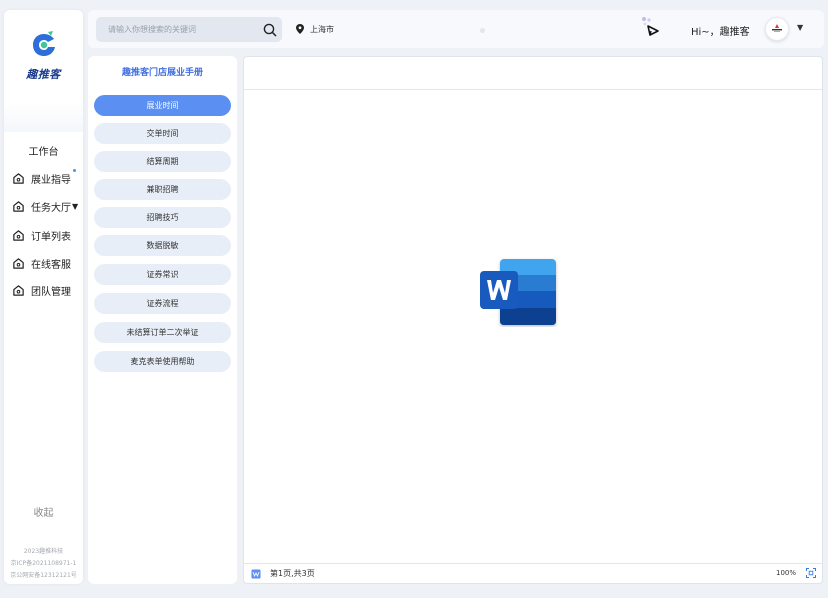  What do you see at coordinates (51, 237) in the screenshot?
I see `sidebar-item-label: 订单列表` at bounding box center [51, 237].